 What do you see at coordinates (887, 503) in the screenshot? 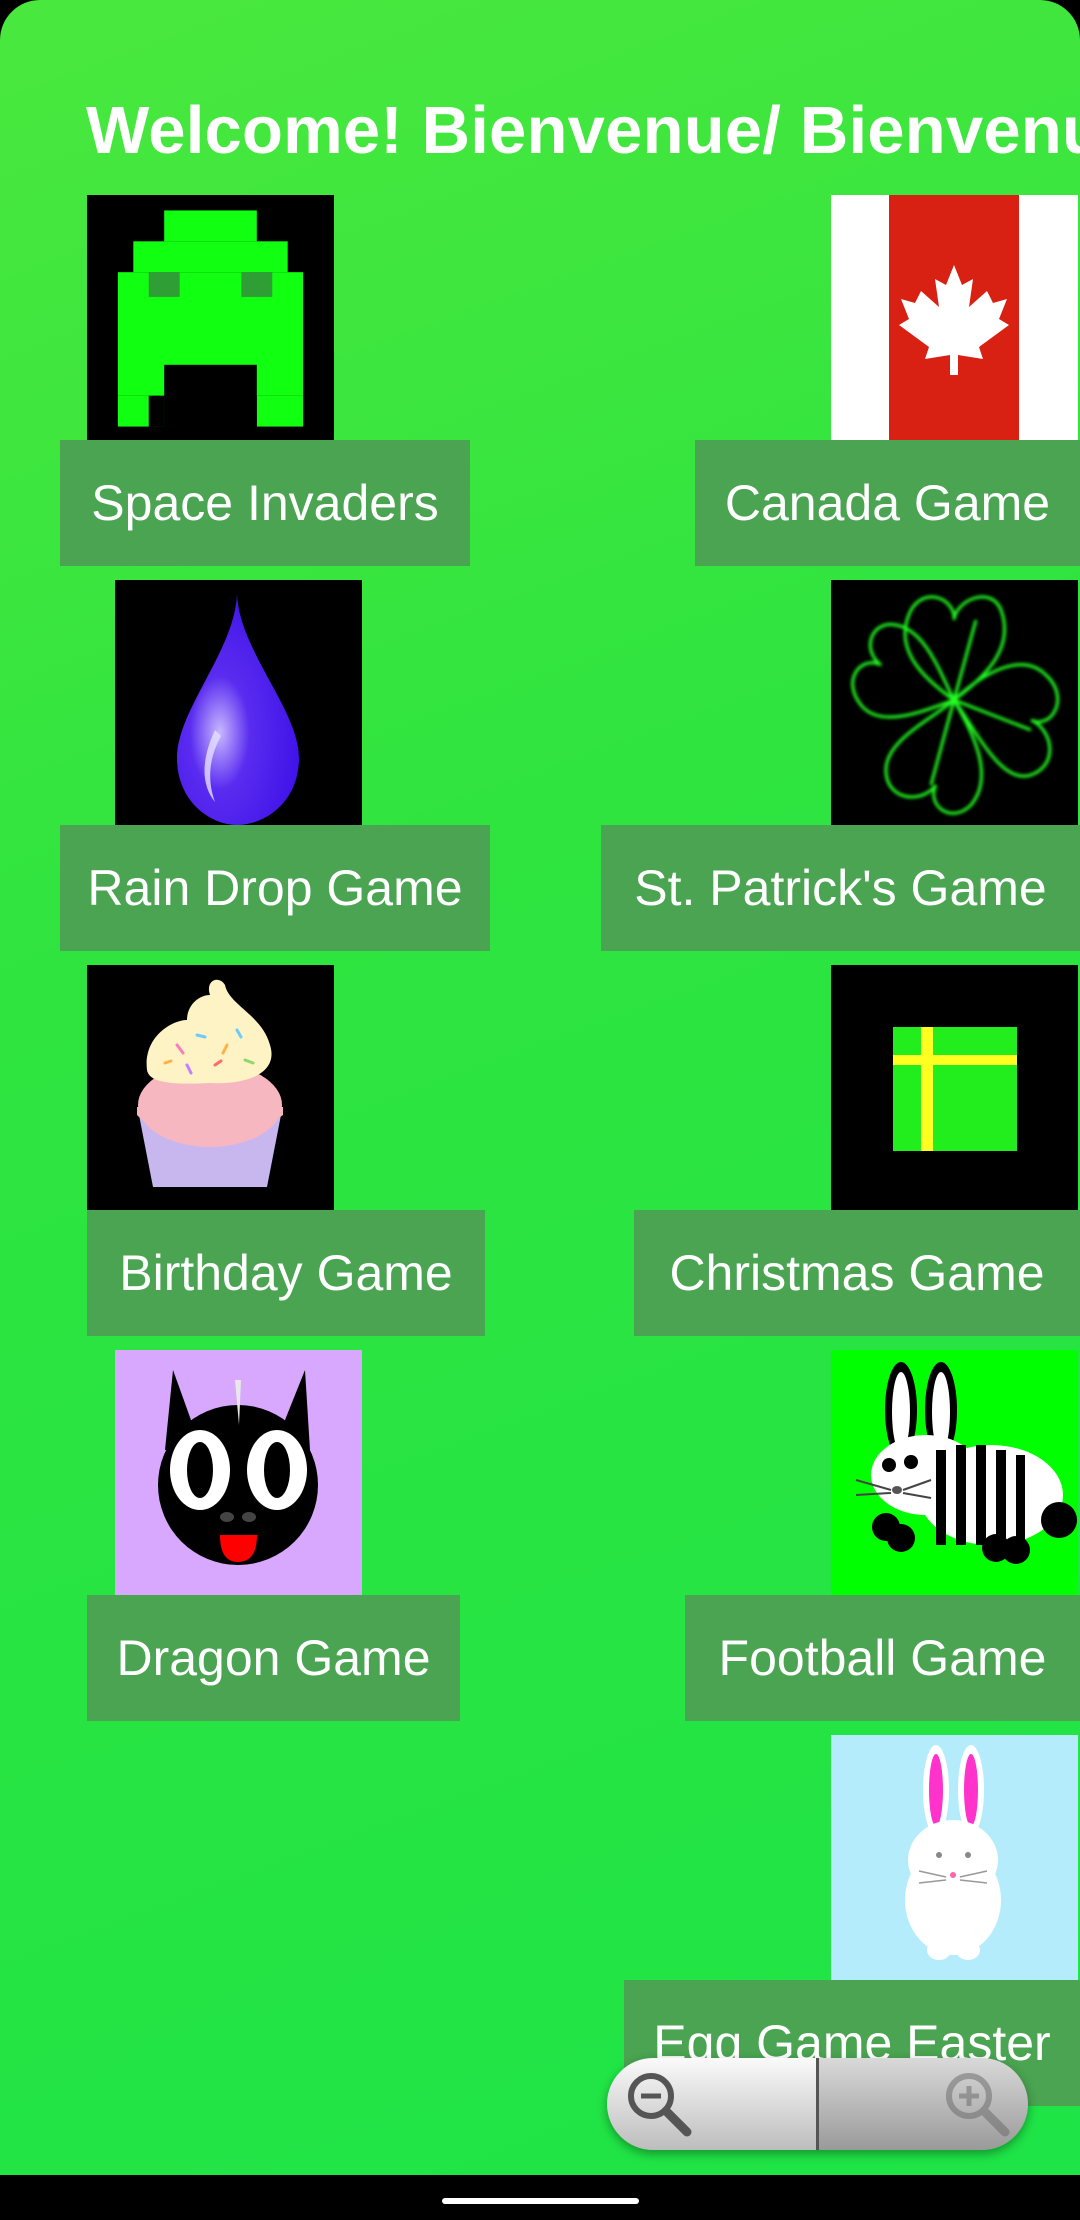
I see `canada-game-button: Canada Game` at bounding box center [887, 503].